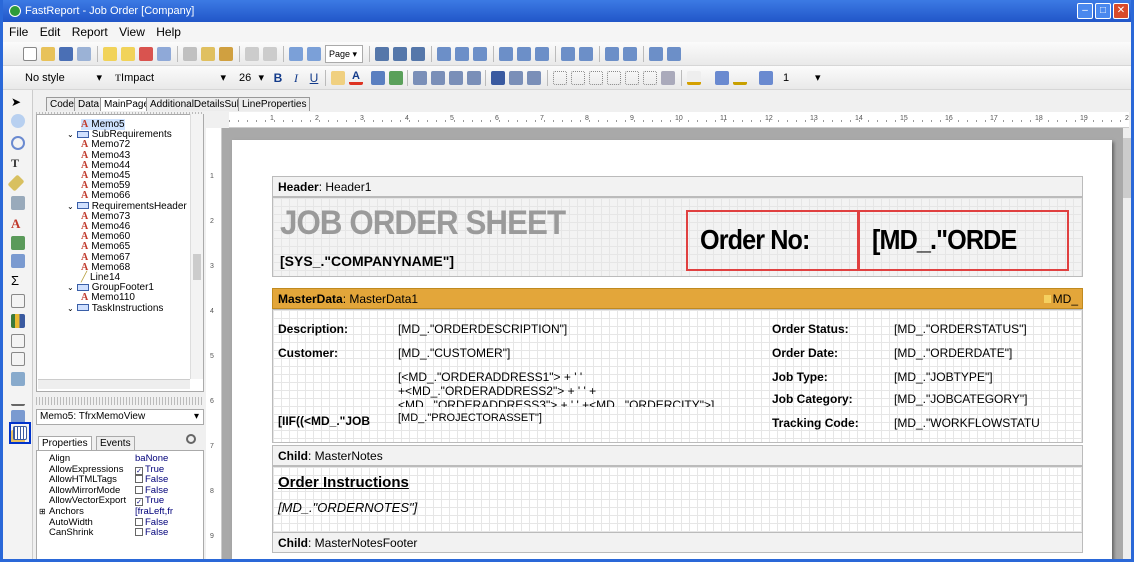 This screenshot has height=562, width=1134. What do you see at coordinates (90, 32) in the screenshot?
I see `menu-report: Report` at bounding box center [90, 32].